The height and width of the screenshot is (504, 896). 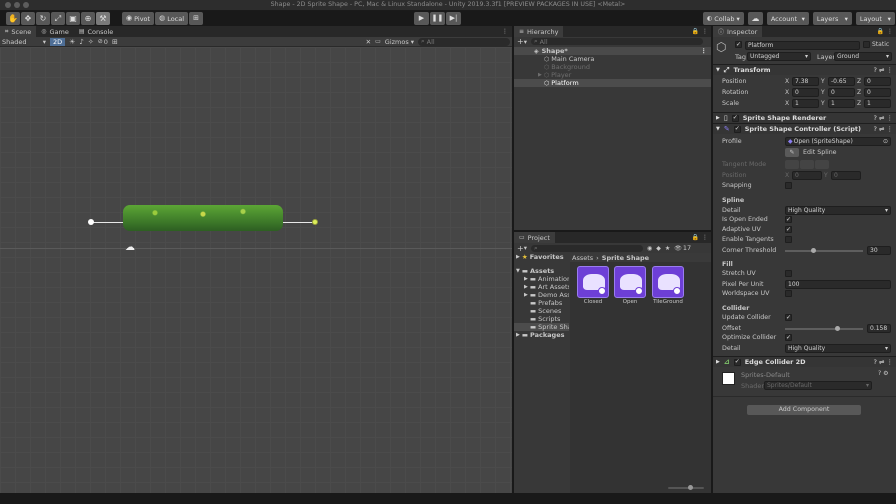 I want to click on layout-dropdown: Layout ▾, so click(x=875, y=18).